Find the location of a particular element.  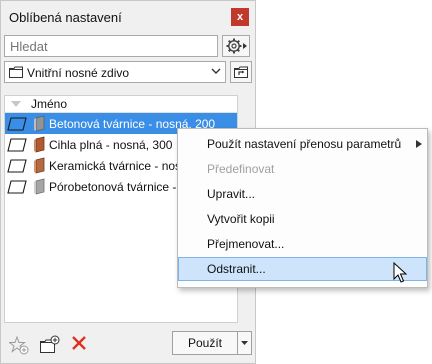

folder-up-icon is located at coordinates (241, 72).